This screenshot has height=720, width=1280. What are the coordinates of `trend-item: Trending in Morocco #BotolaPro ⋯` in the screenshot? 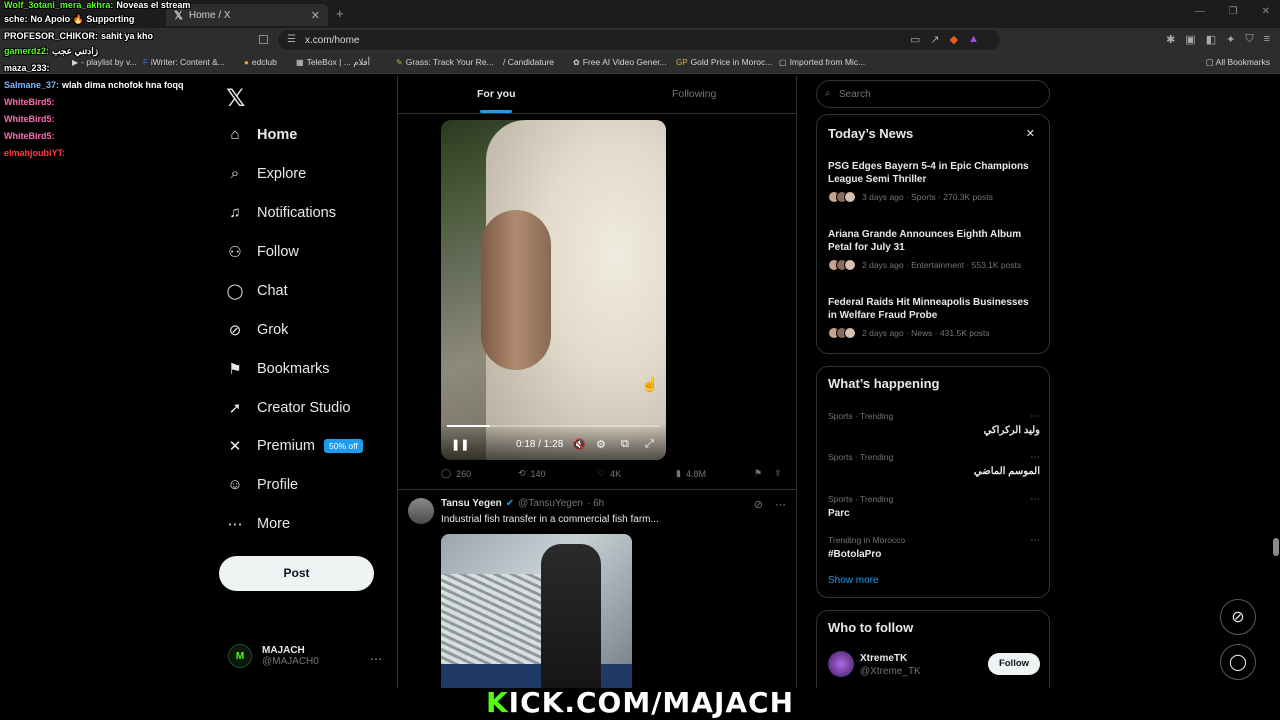 It's located at (934, 547).